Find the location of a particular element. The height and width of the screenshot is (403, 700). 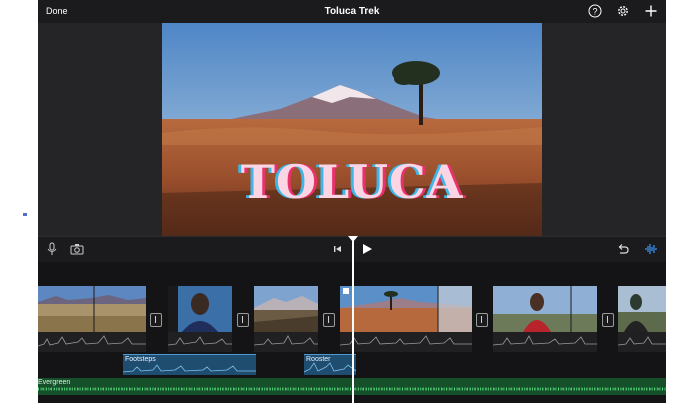

play-icon is located at coordinates (367, 249).